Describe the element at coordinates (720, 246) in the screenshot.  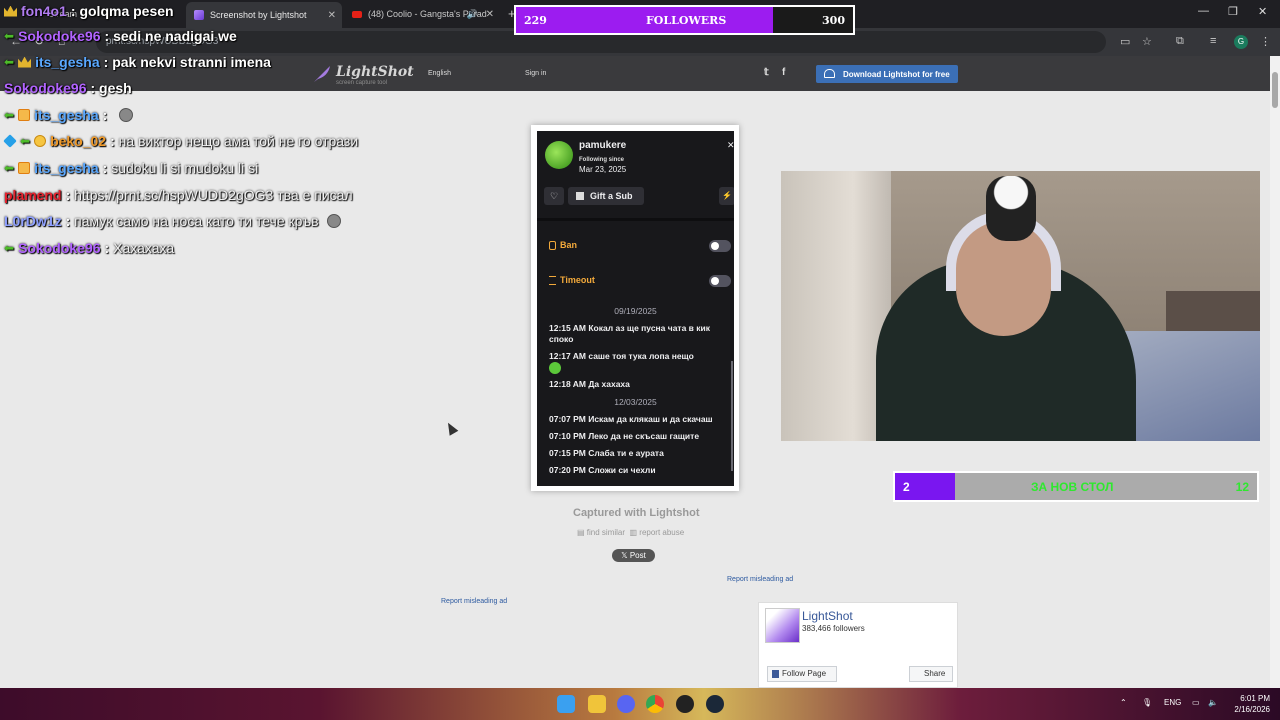
I see `ban-toggle` at that location.